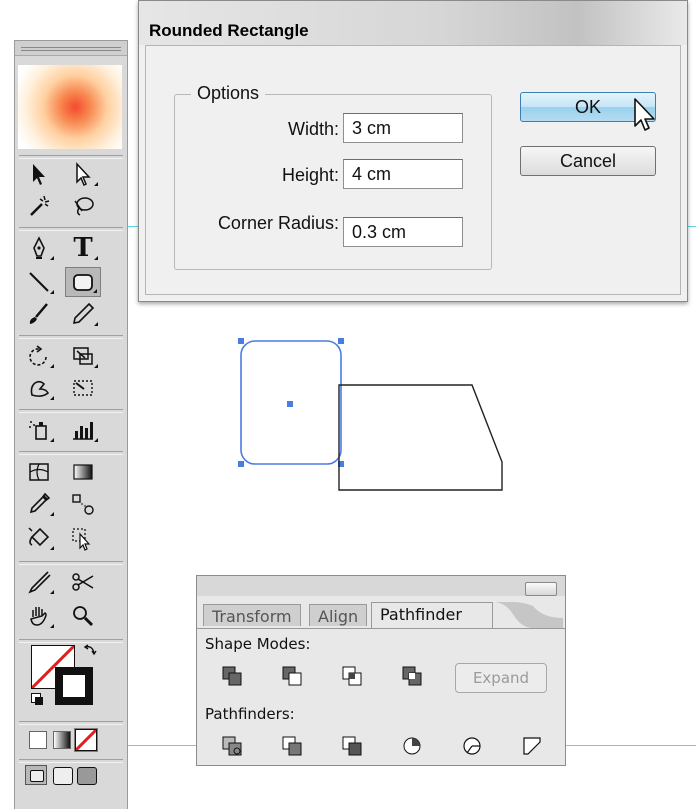 The height and width of the screenshot is (809, 696). I want to click on blend-icon, so click(83, 504).